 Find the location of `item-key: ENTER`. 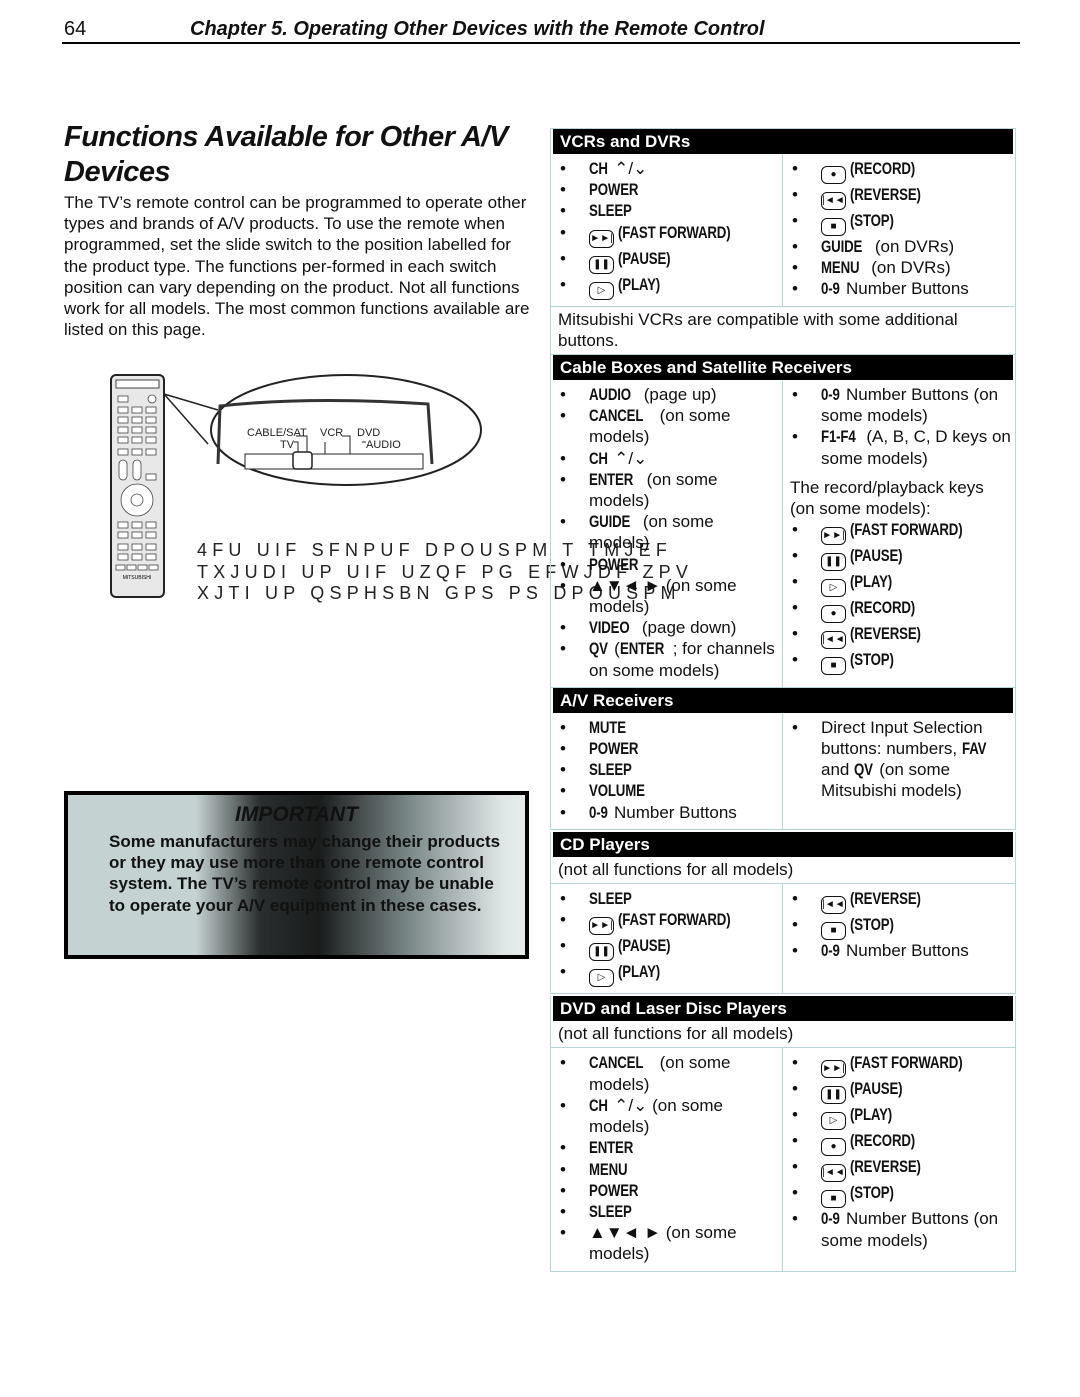

item-key: ENTER is located at coordinates (611, 479).